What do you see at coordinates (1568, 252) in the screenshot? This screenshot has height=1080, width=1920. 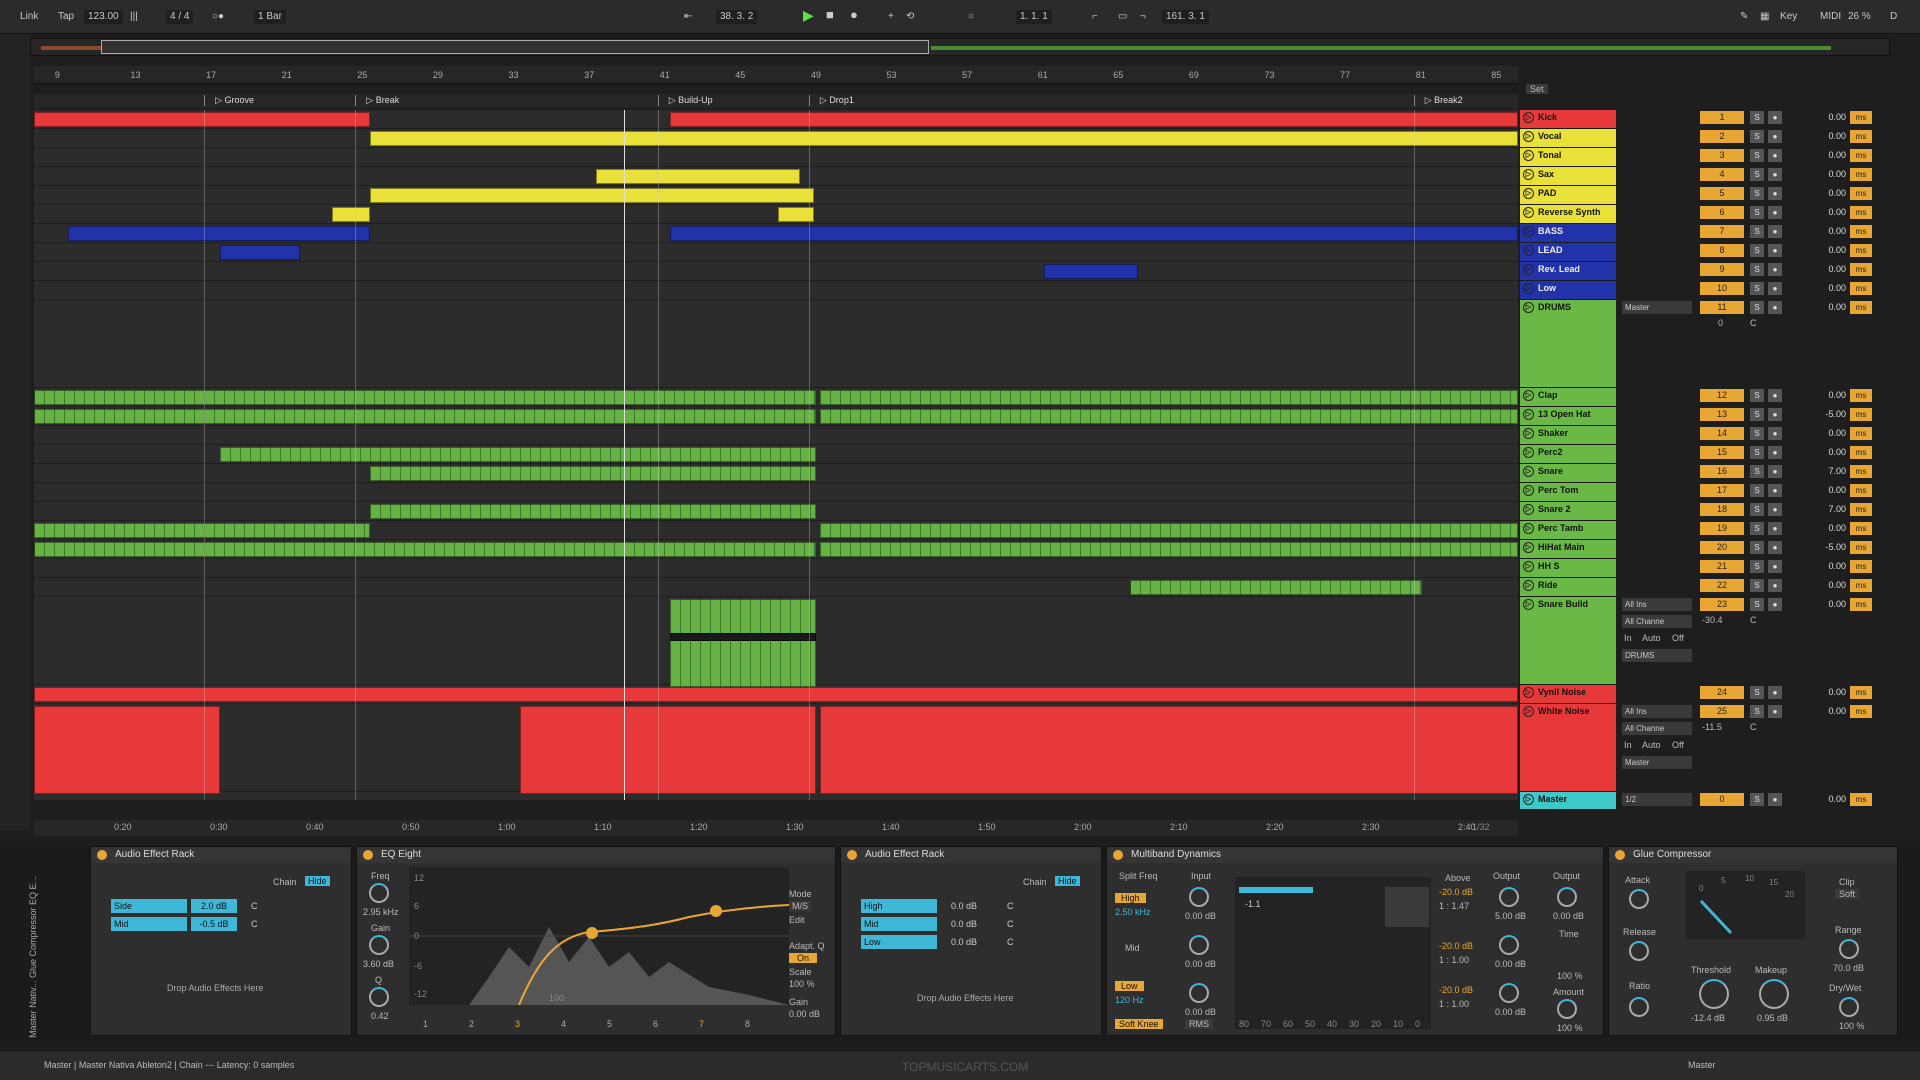 I see `track-header-lead: ▷ LEAD` at bounding box center [1568, 252].